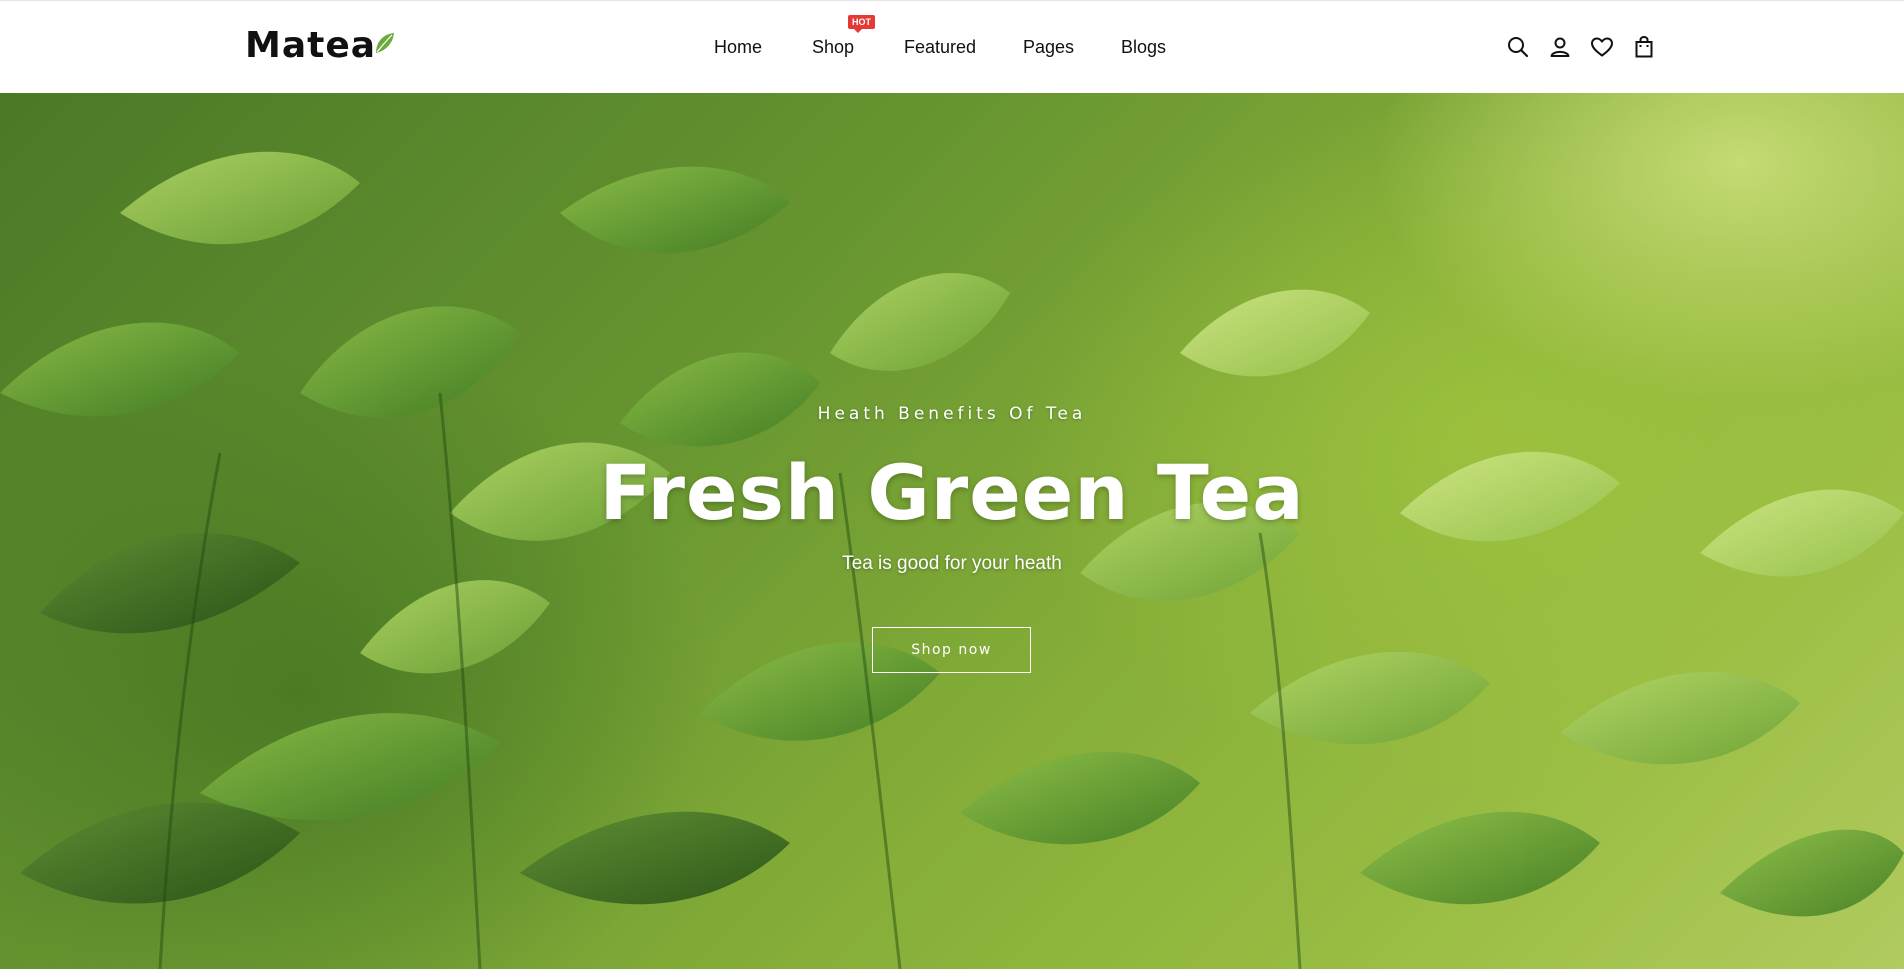  Describe the element at coordinates (311, 45) in the screenshot. I see `brand-name: Matea` at that location.